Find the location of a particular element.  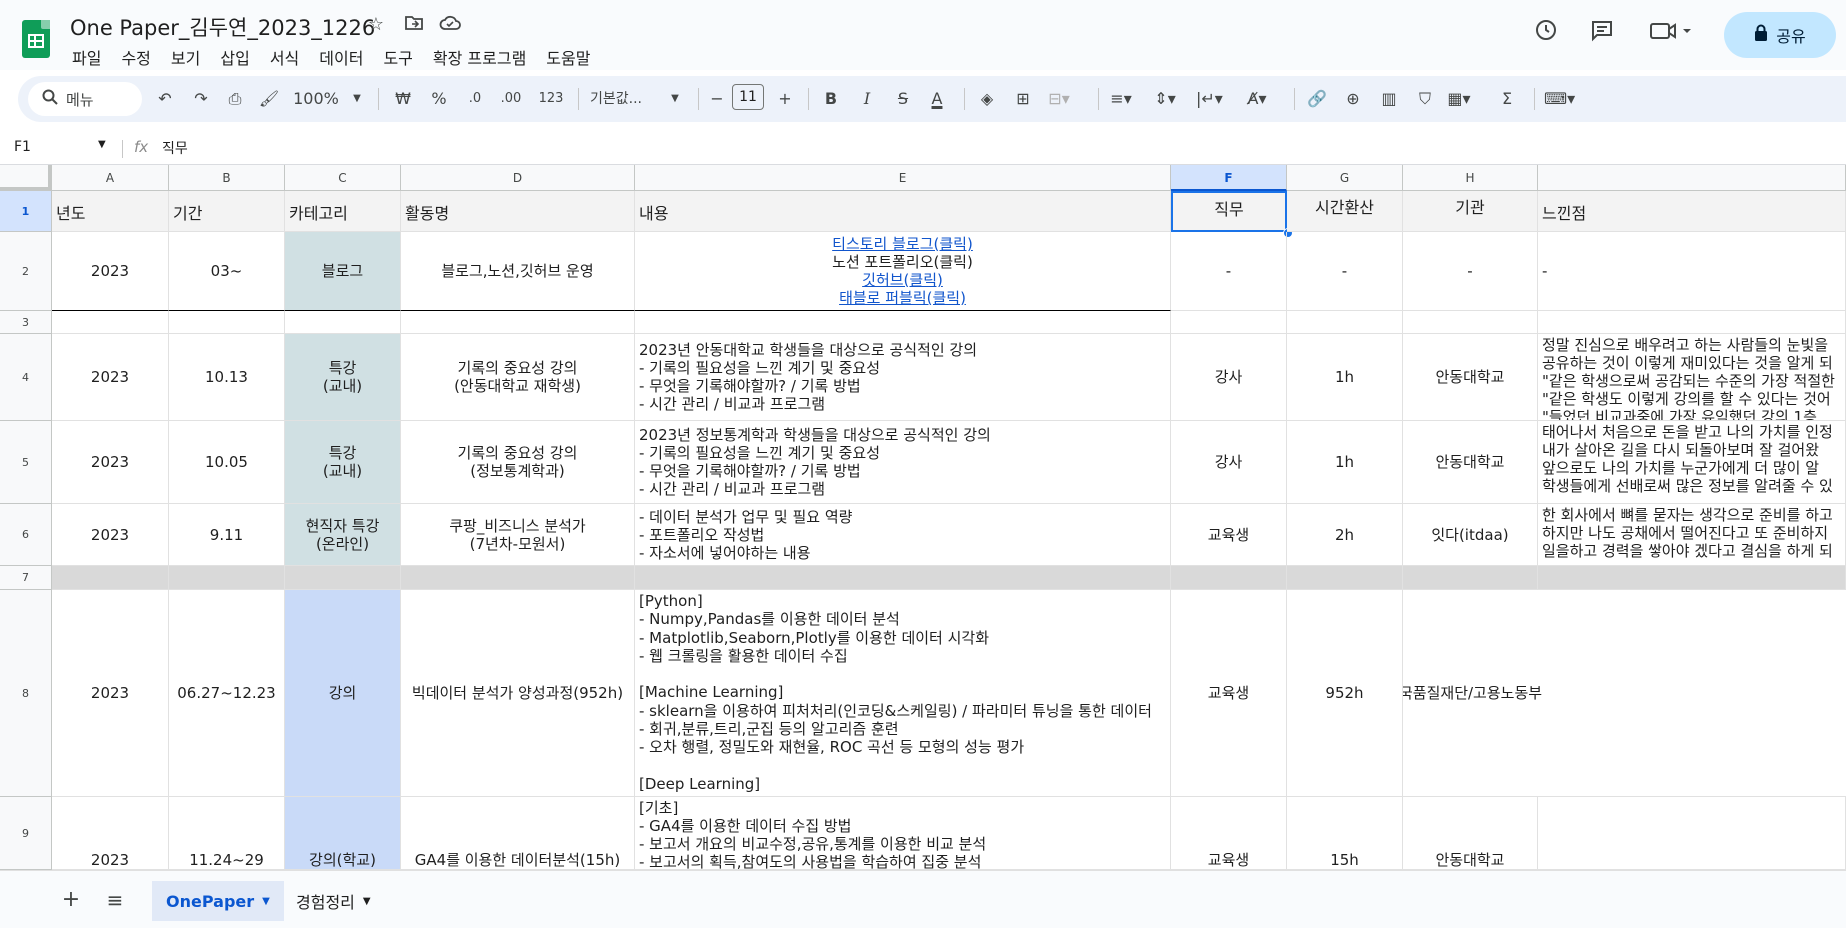

menu-insert: 삽입 is located at coordinates (234, 57).